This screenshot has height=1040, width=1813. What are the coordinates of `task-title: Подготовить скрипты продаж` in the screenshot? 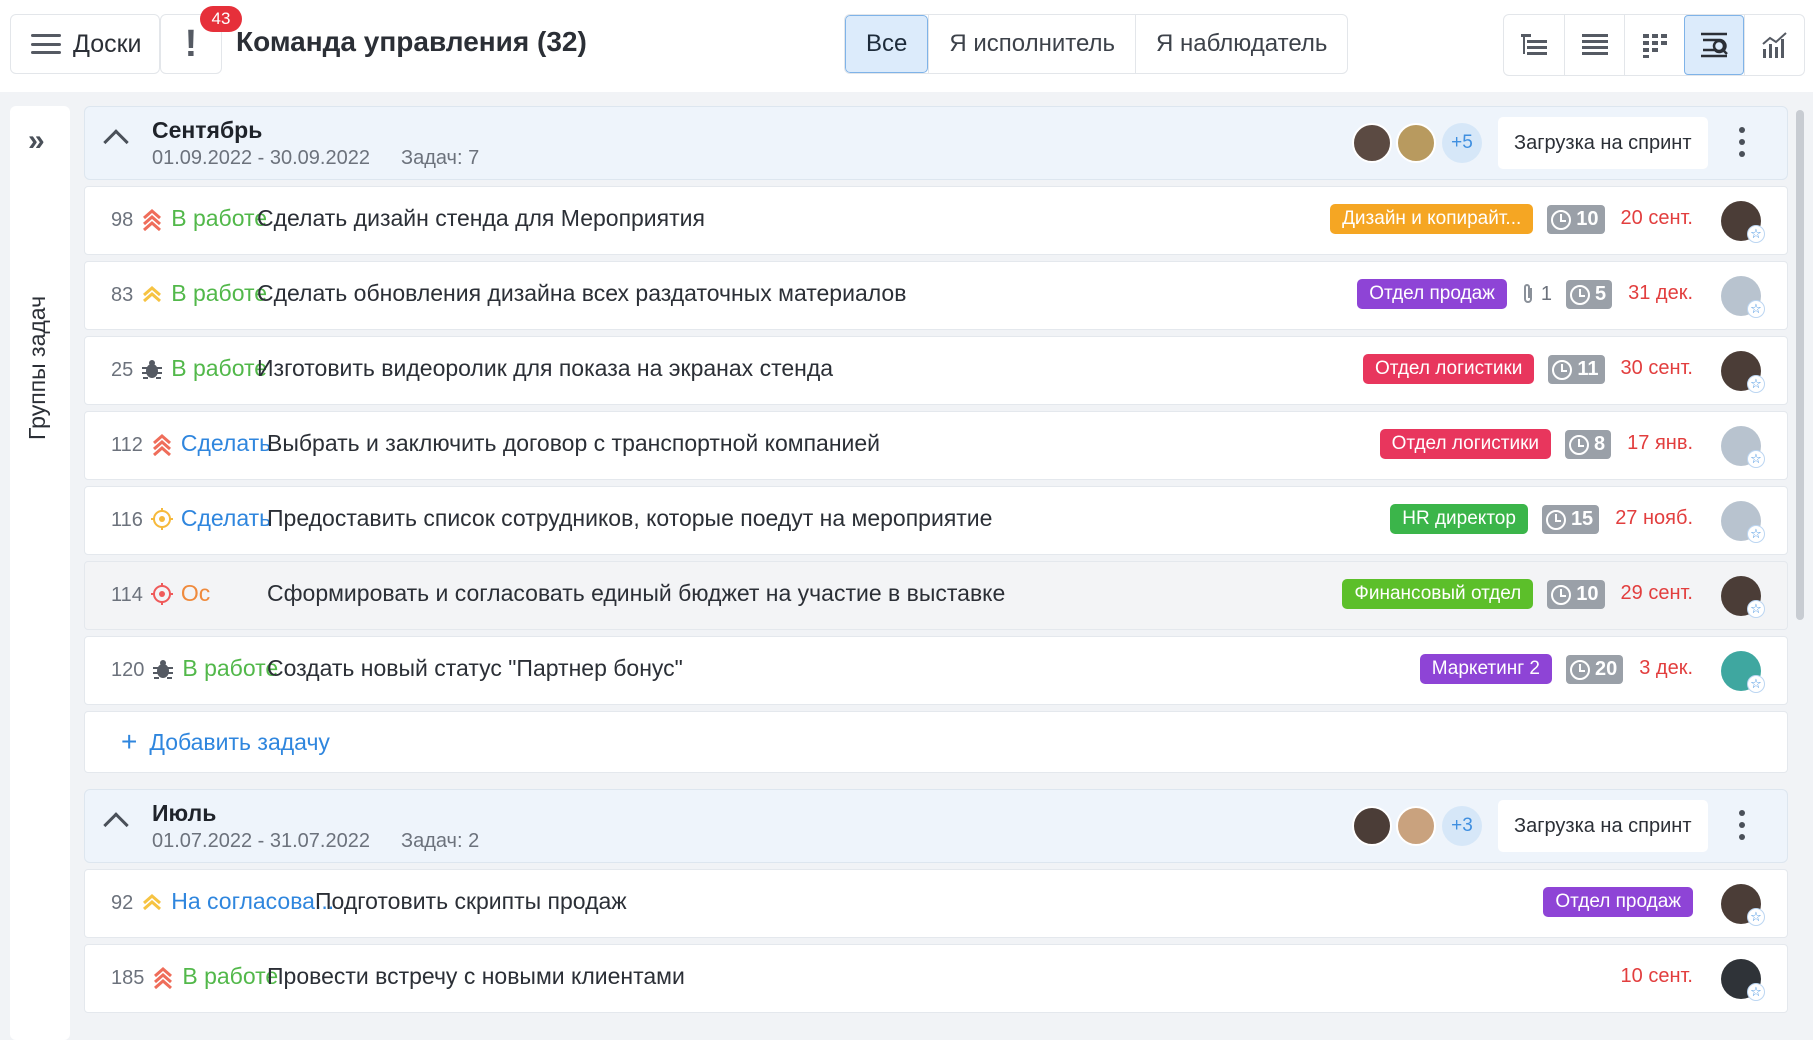 It's located at (471, 901).